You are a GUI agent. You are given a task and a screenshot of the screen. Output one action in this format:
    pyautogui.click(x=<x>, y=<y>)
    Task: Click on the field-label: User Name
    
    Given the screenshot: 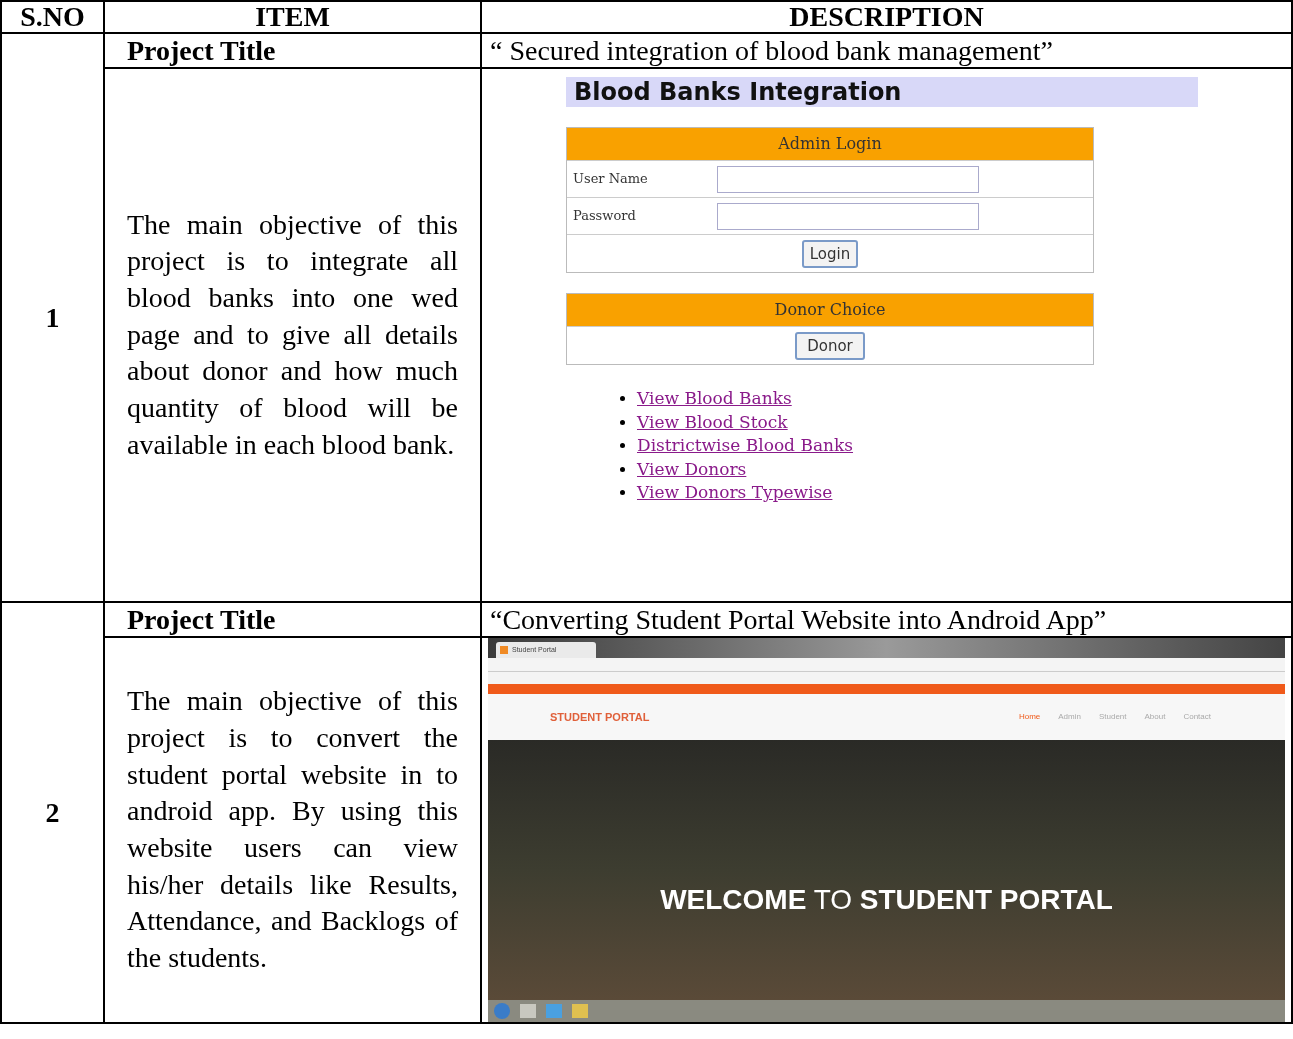 What is the action you would take?
    pyautogui.click(x=610, y=179)
    